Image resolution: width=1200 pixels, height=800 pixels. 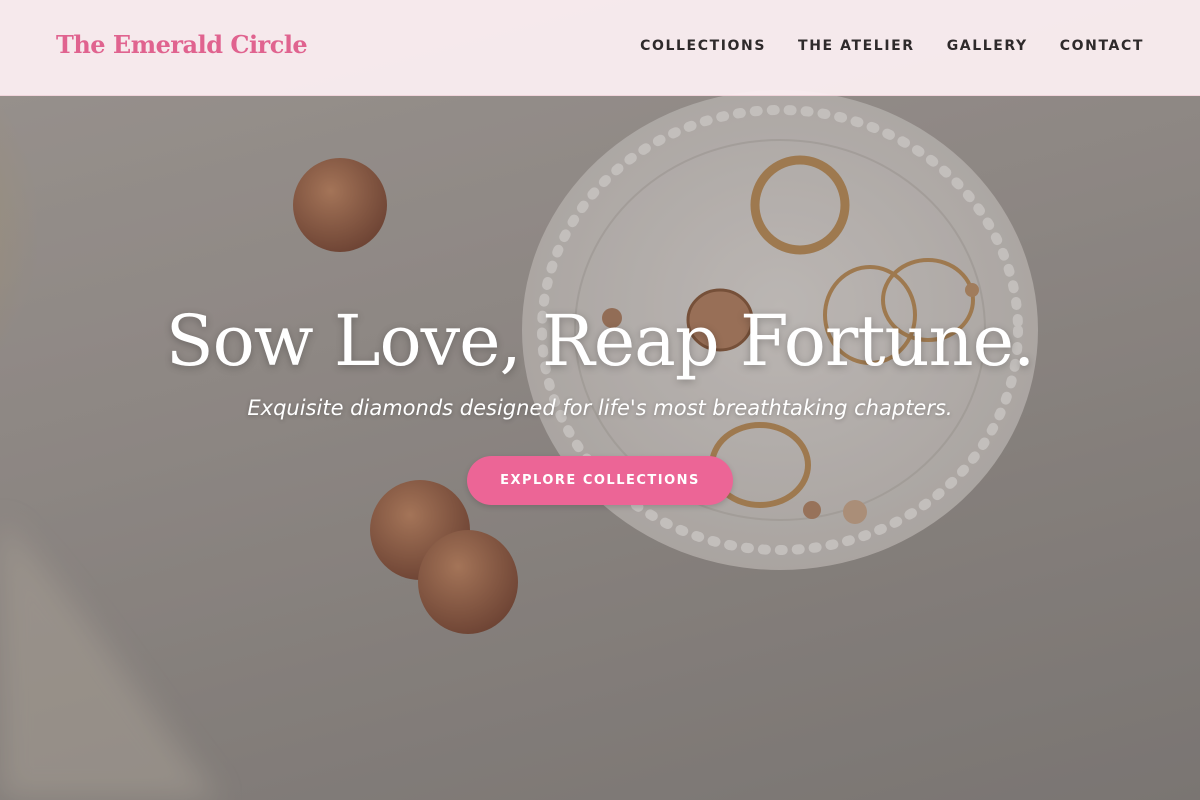 I want to click on nav-link-the-atelier: THE ATELIER, so click(x=856, y=46).